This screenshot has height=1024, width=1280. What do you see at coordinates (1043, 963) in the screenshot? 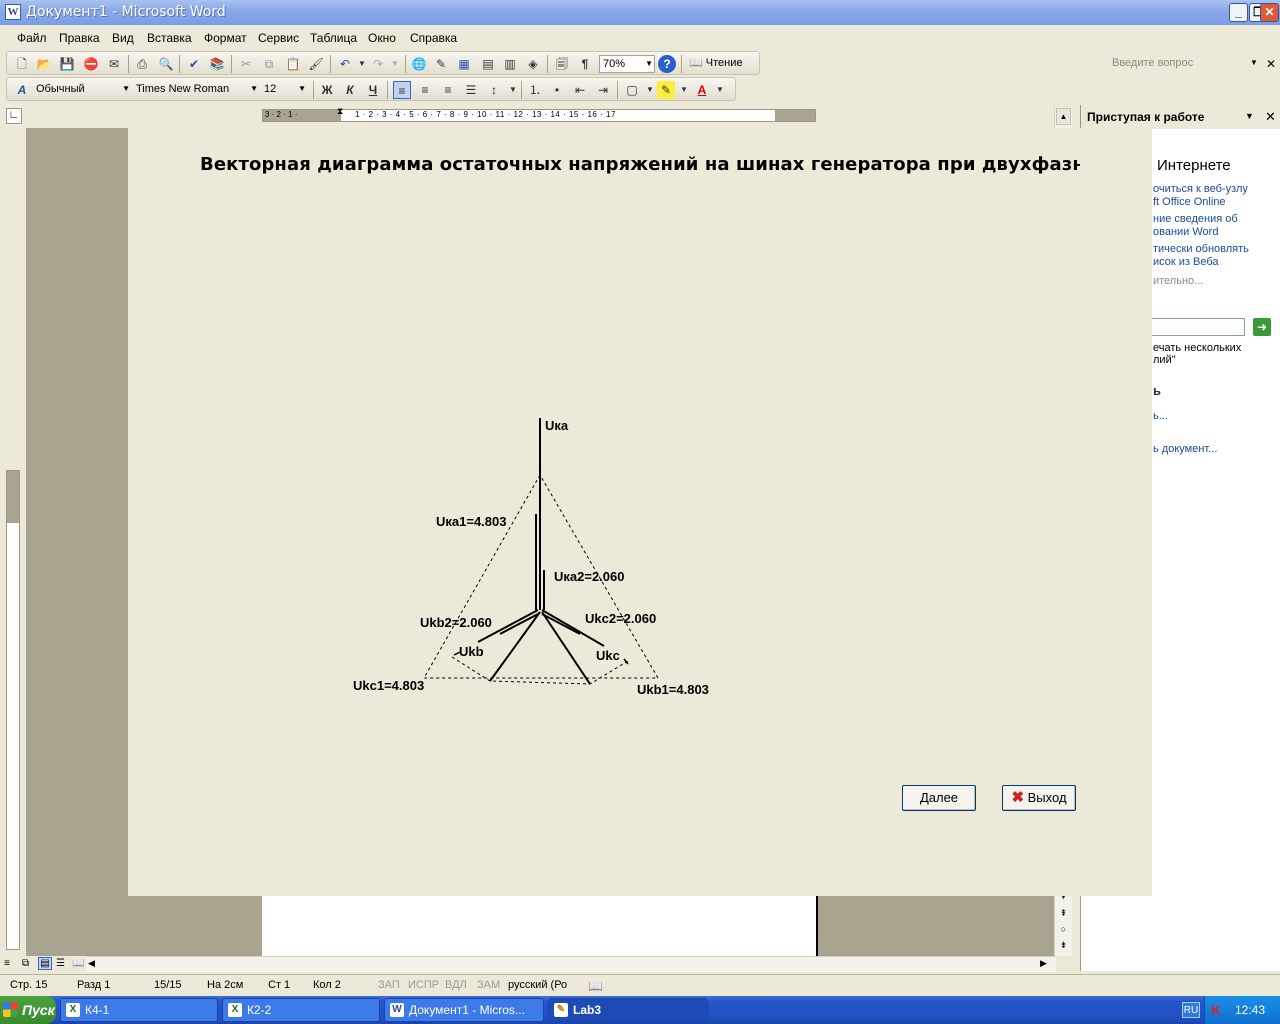
I see `scroll-right-icon: ▶` at bounding box center [1043, 963].